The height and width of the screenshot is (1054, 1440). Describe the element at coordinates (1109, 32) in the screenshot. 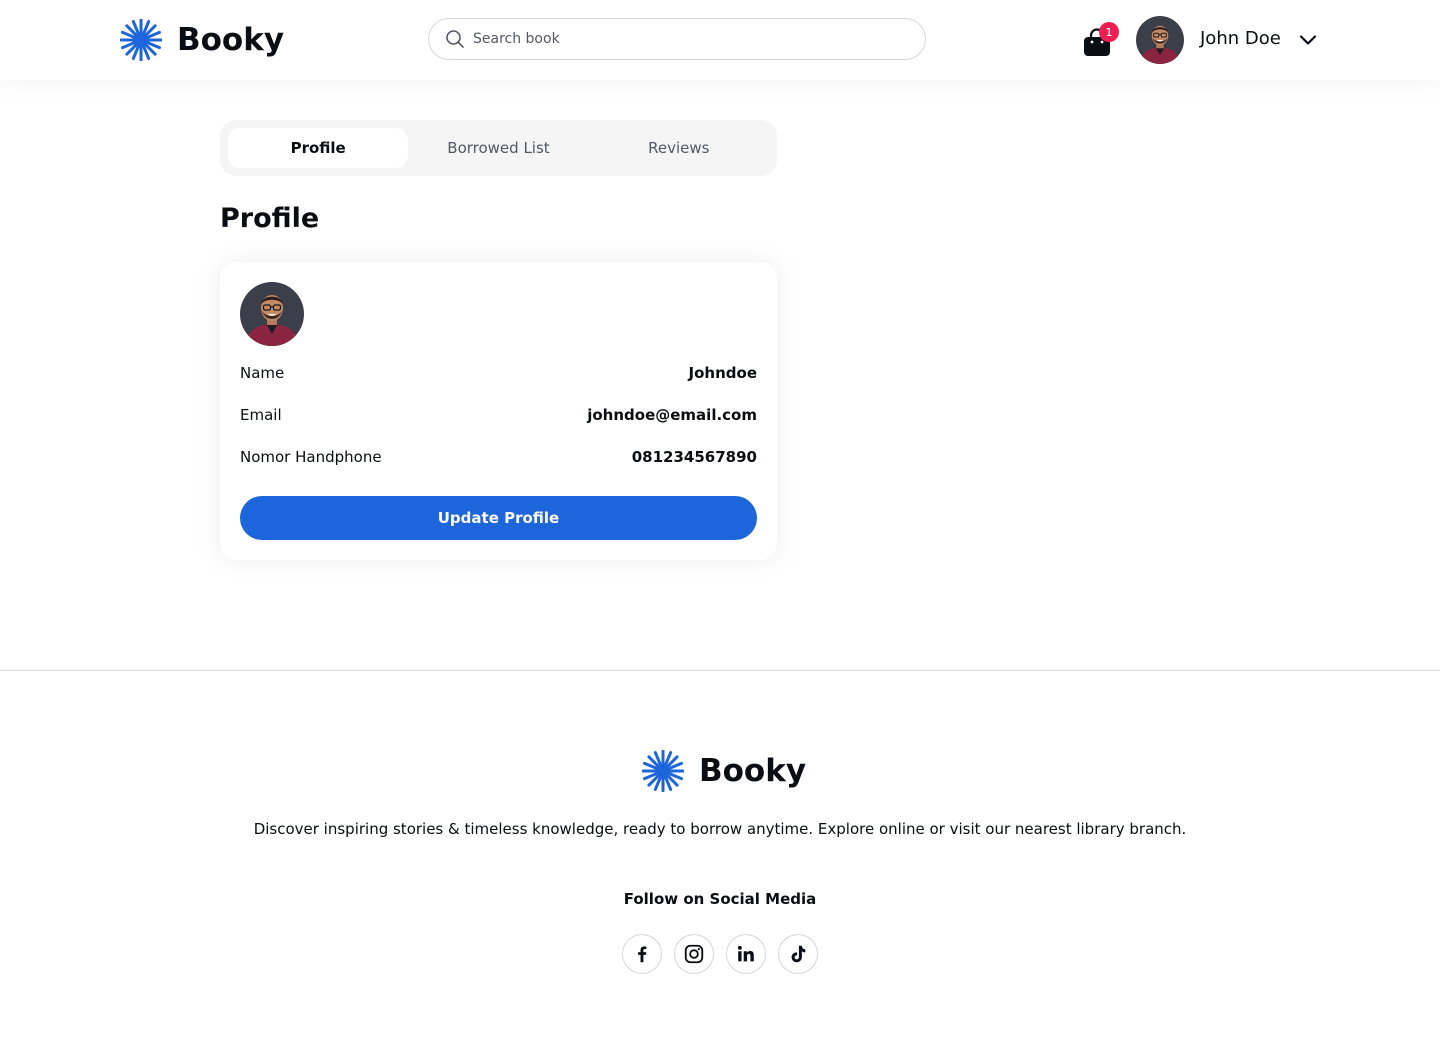

I see `cart-count-badge: 1` at that location.